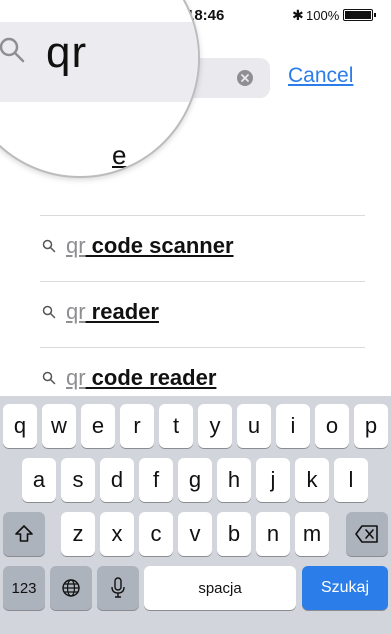 Image resolution: width=391 pixels, height=634 pixels. Describe the element at coordinates (24, 588) in the screenshot. I see `numbers-key: 123` at that location.